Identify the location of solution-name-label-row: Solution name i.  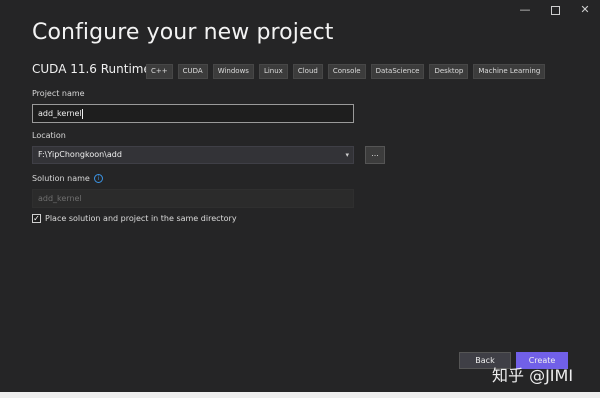
(67, 178).